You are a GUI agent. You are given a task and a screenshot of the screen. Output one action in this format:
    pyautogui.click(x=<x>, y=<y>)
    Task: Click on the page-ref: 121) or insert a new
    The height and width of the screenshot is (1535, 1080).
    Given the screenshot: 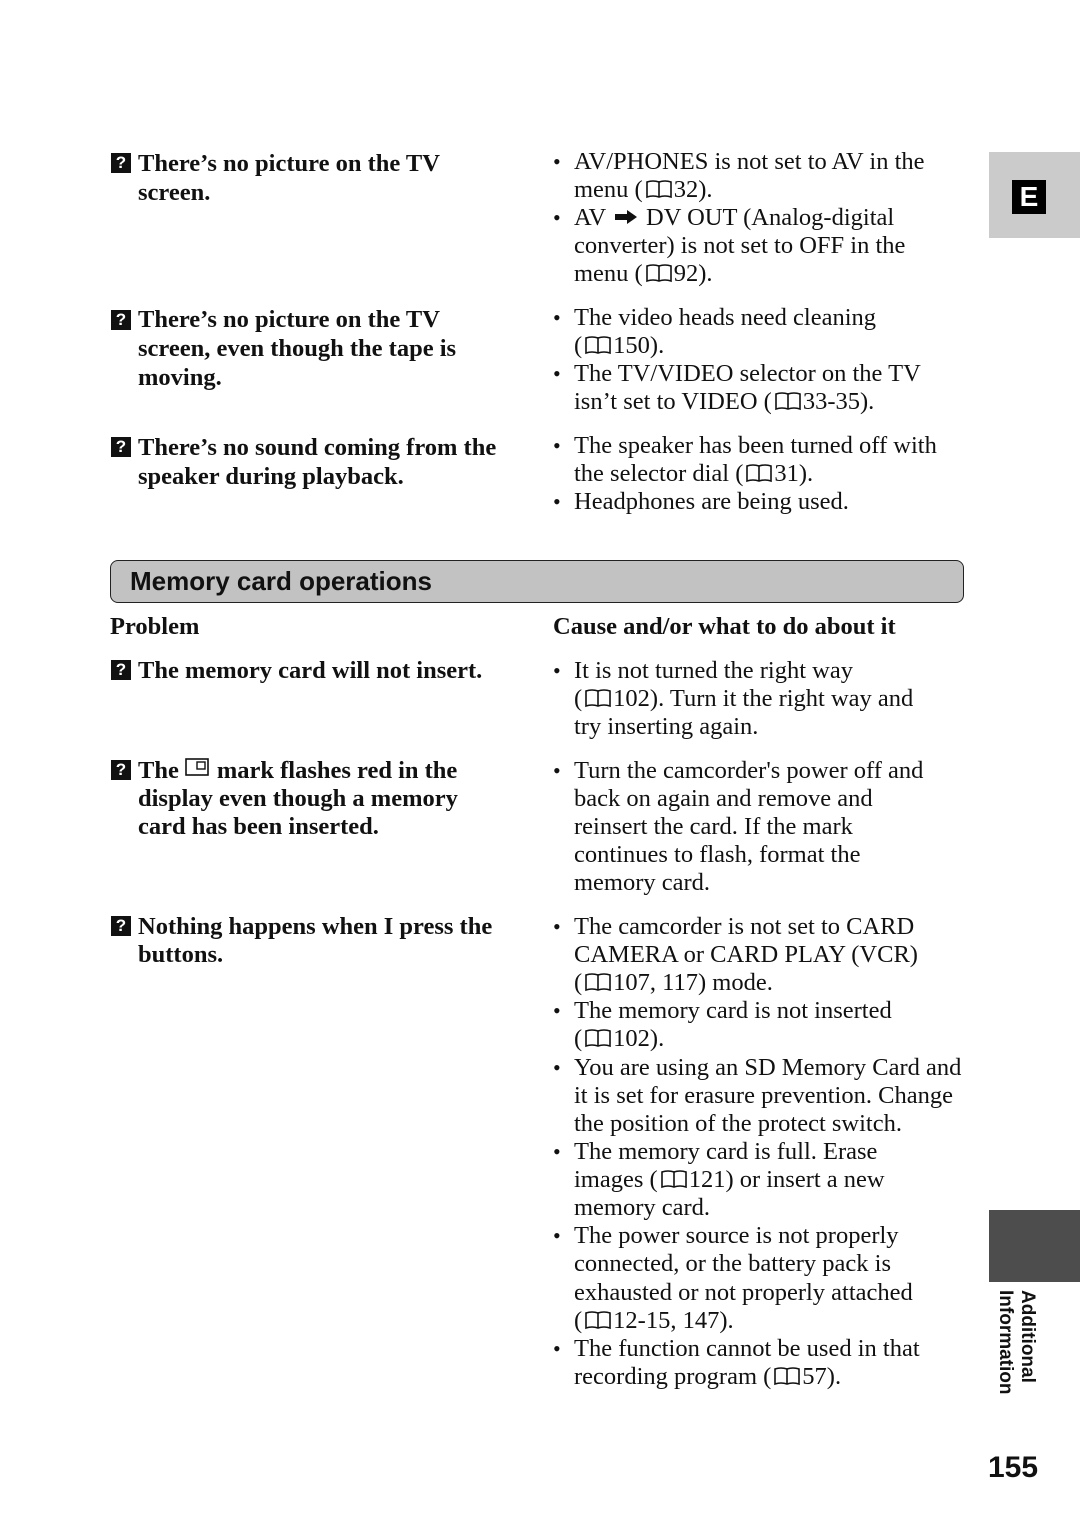 What is the action you would take?
    pyautogui.click(x=786, y=1179)
    